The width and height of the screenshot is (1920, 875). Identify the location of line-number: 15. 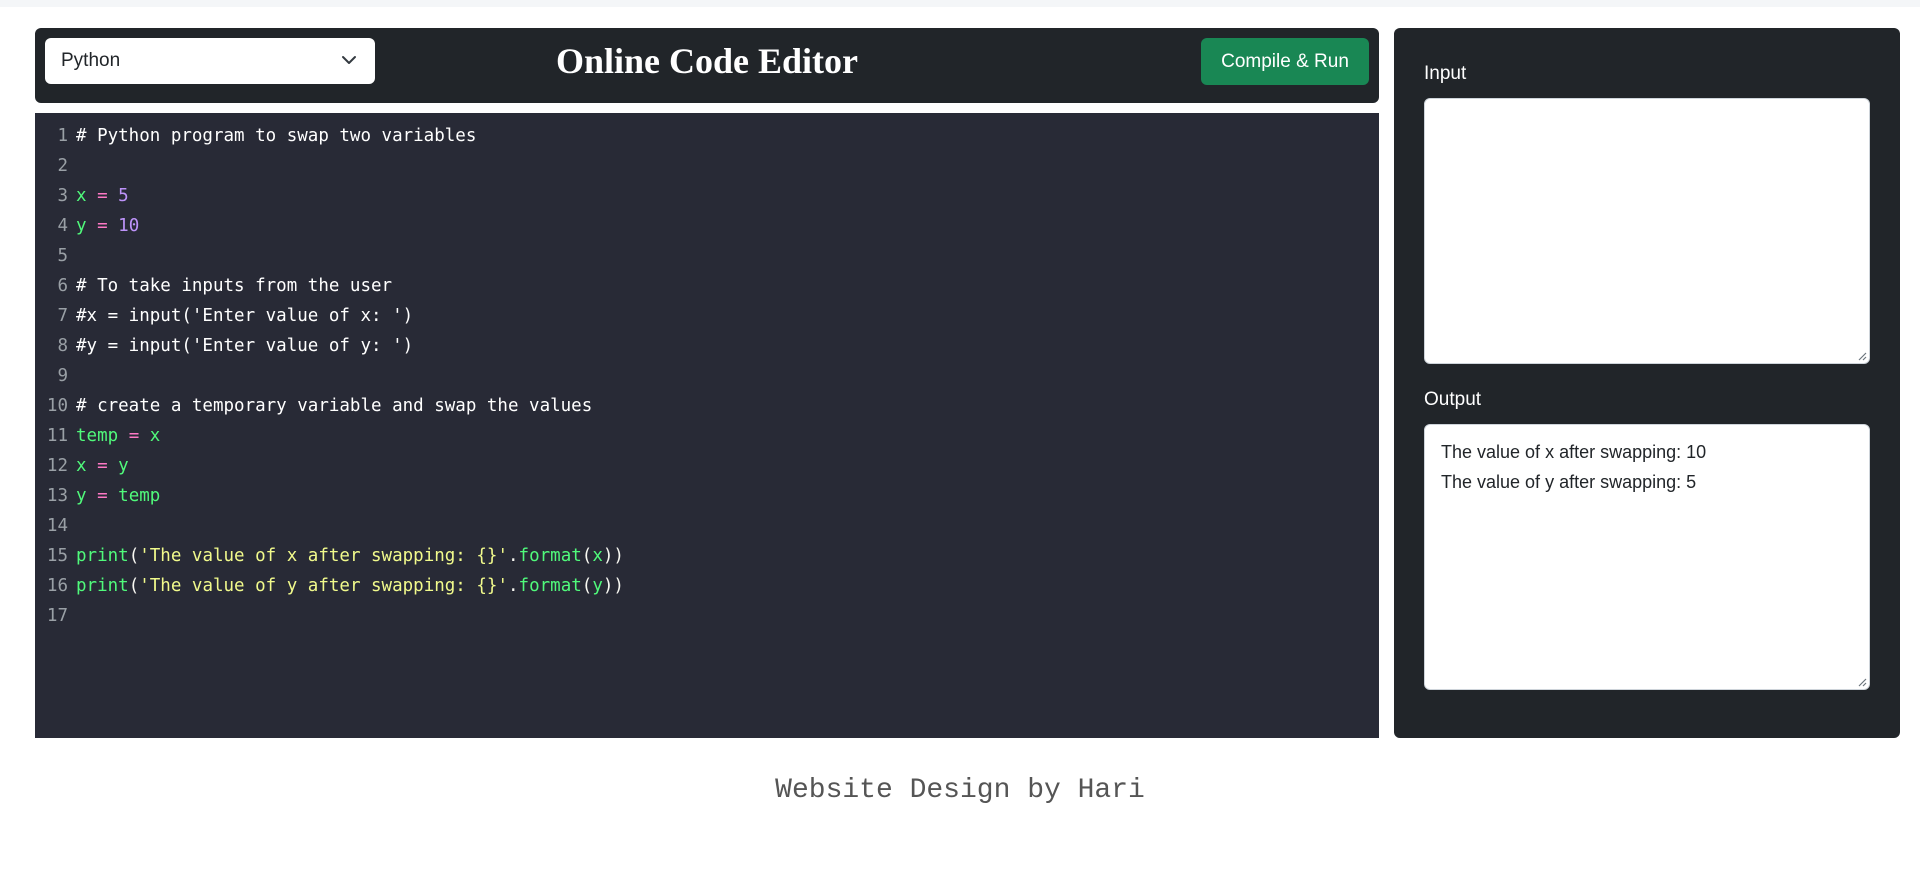
(57, 556).